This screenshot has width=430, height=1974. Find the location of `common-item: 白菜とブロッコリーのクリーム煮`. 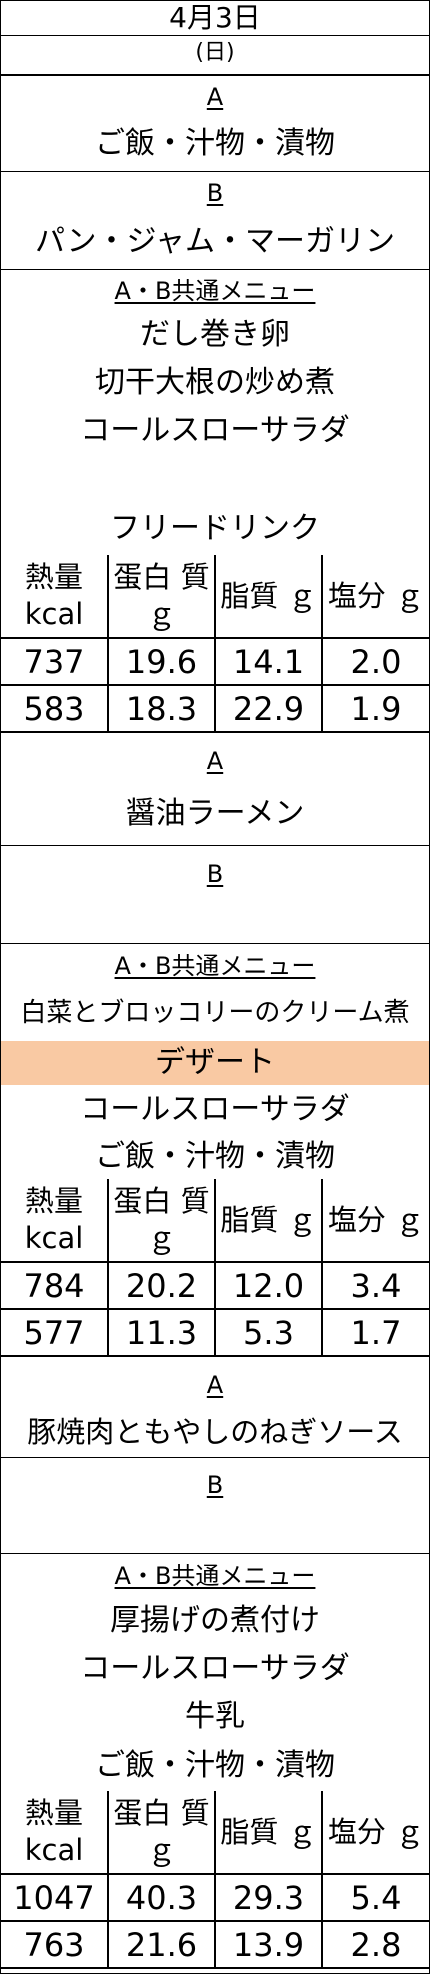

common-item: 白菜とブロッコリーのクリーム煮 is located at coordinates (215, 1013).